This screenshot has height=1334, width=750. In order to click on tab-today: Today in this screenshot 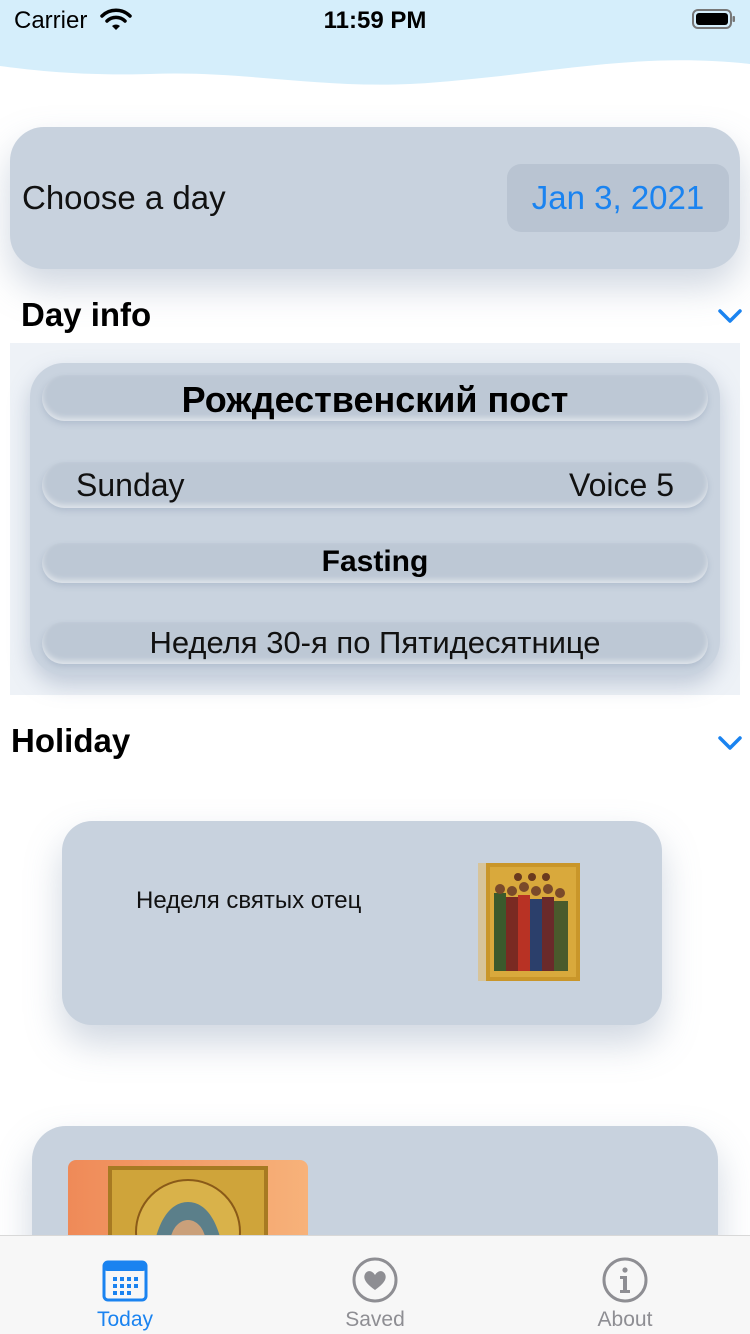, I will do `click(125, 1285)`.